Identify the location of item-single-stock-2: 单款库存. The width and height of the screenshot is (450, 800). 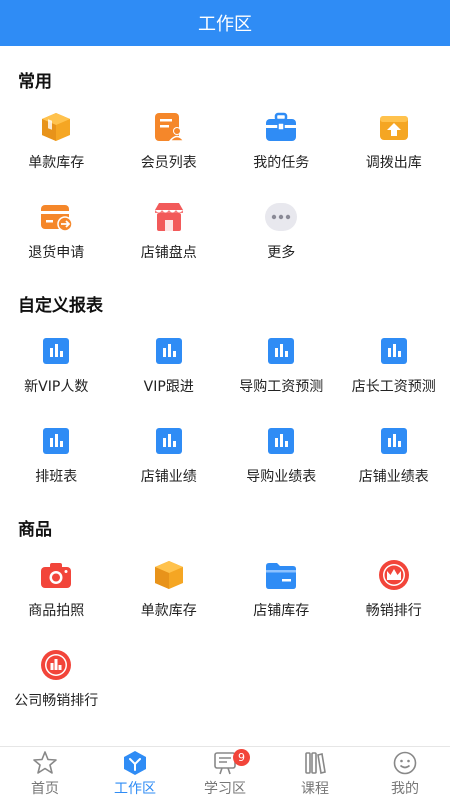
(169, 585).